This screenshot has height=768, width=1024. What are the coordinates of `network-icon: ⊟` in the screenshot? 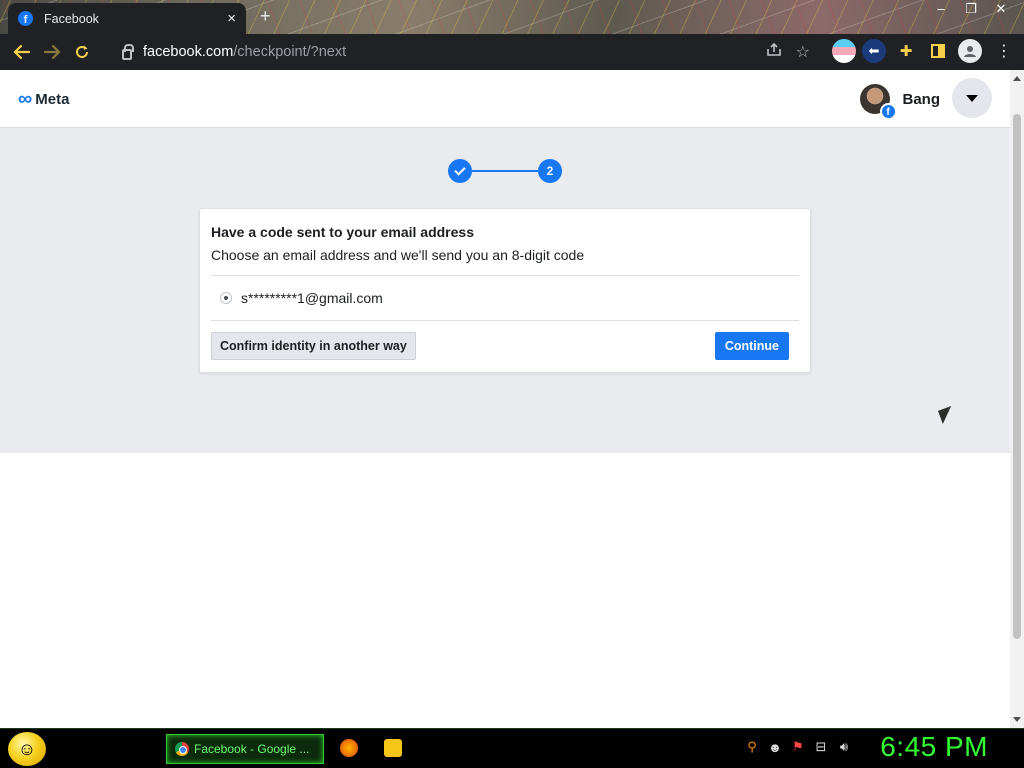 It's located at (821, 747).